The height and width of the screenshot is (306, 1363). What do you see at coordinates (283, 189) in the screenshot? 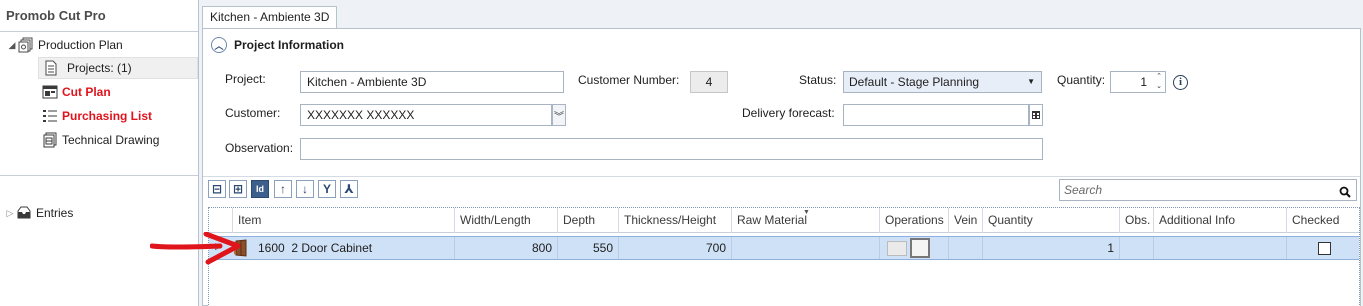
I see `move-up-icon: ↑` at bounding box center [283, 189].